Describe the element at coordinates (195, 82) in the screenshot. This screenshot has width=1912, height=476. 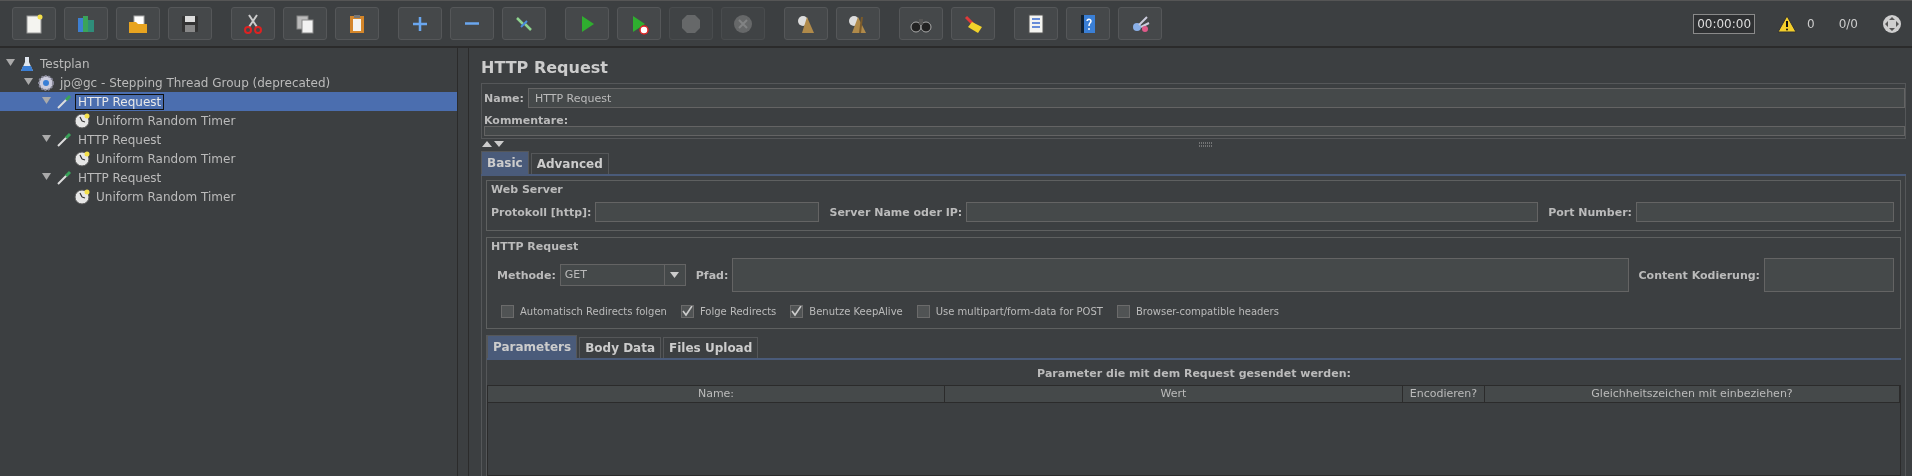
I see `tree-item: jp@gc - Stepping Thread Group (deprecated)` at that location.